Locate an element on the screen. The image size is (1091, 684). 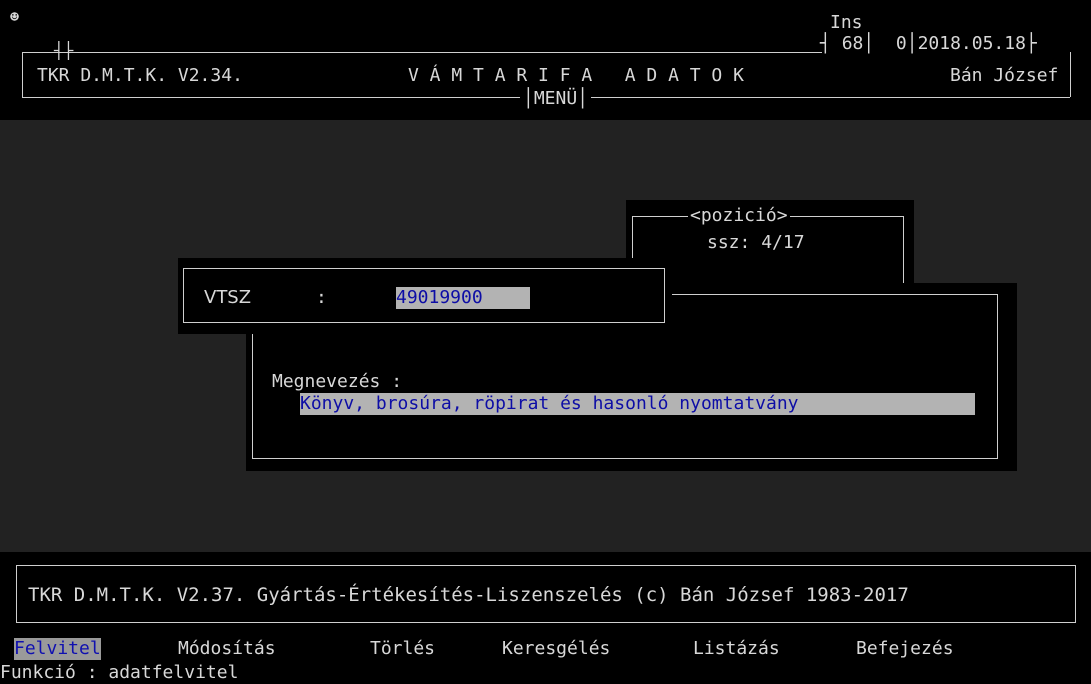
header-status-line: ┤ 68│ 0│2018.05.18├ is located at coordinates (928, 43).